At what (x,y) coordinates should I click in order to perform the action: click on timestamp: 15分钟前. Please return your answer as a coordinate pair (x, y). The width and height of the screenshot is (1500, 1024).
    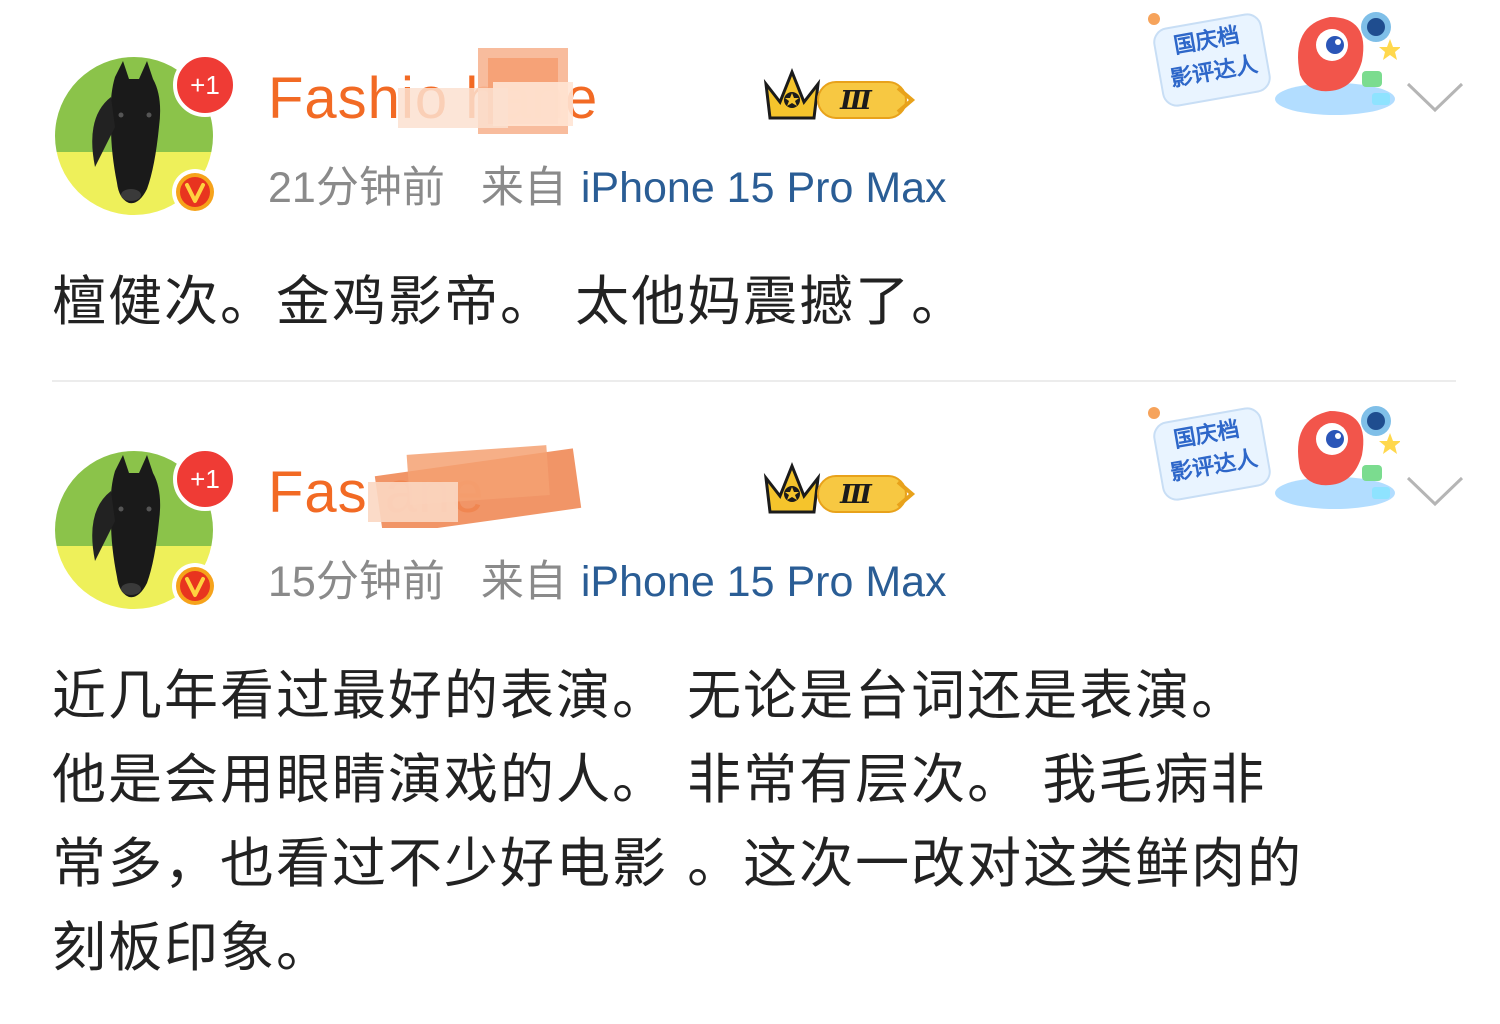
    Looking at the image, I should click on (356, 582).